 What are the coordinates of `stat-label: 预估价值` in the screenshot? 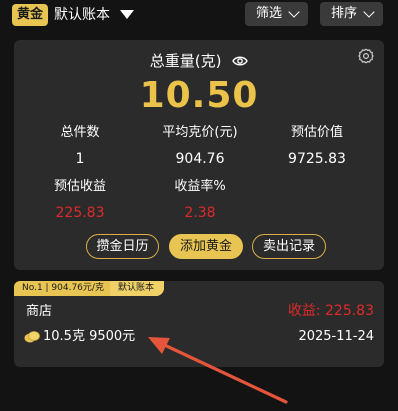 It's located at (316, 132).